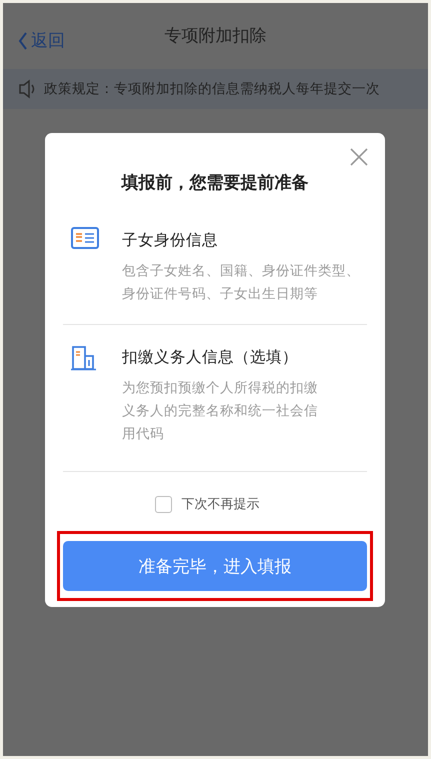 The image size is (431, 759). Describe the element at coordinates (22, 40) in the screenshot. I see `chevron-left-icon` at that location.